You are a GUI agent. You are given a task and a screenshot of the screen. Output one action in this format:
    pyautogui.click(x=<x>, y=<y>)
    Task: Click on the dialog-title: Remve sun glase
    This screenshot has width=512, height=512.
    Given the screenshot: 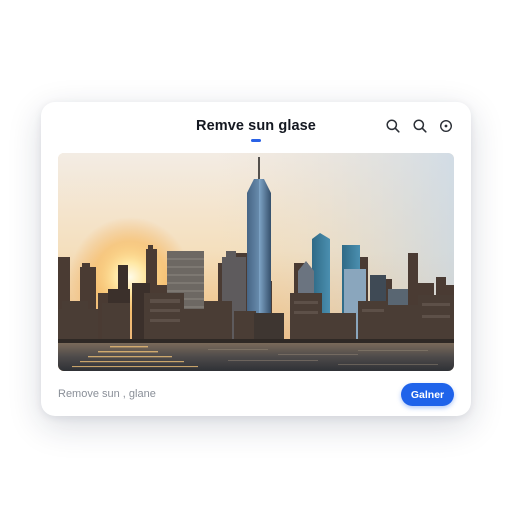 What is the action you would take?
    pyautogui.click(x=256, y=126)
    